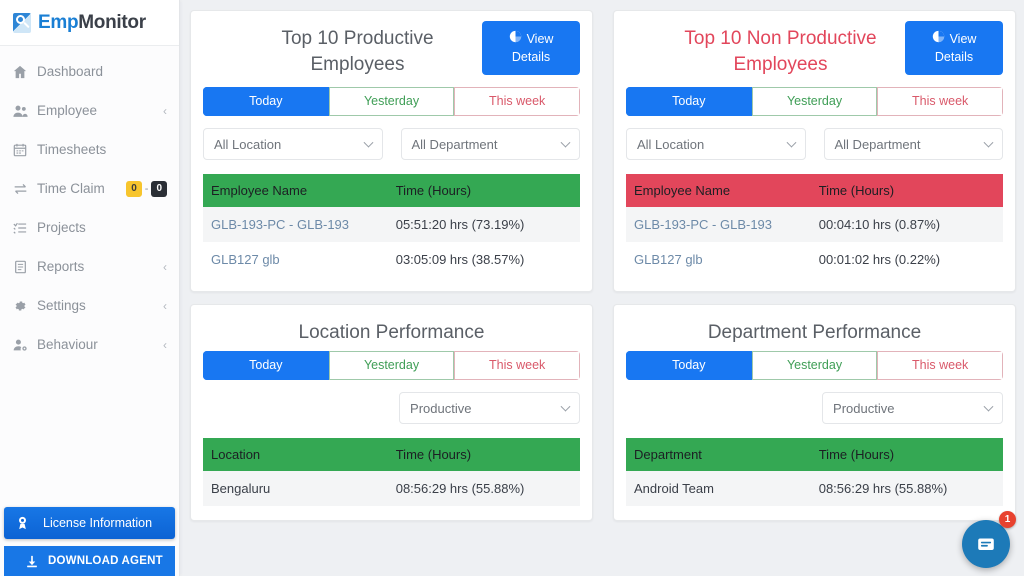 The height and width of the screenshot is (576, 1024). I want to click on sidebar-item-label: Time Claim, so click(71, 188).